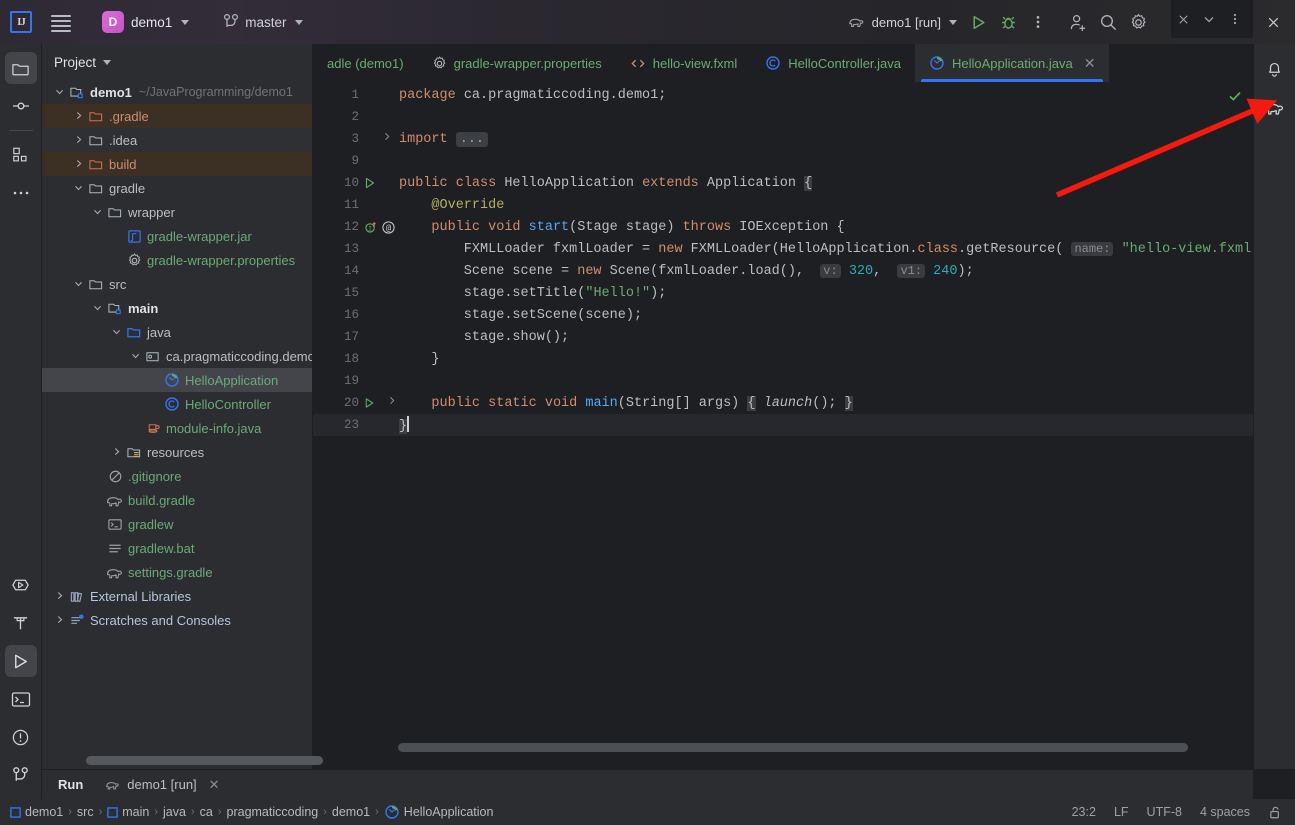  I want to click on line-separator: LF, so click(1121, 812).